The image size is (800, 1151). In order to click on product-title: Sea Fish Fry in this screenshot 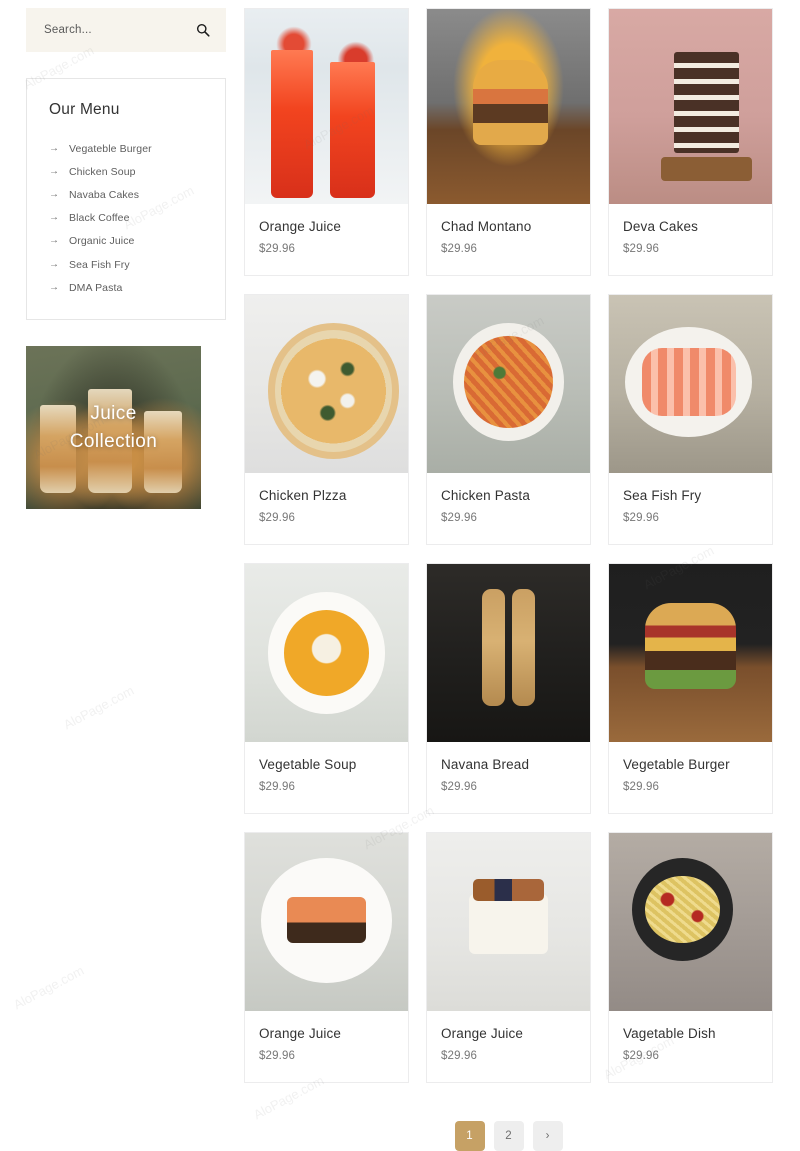, I will do `click(662, 495)`.